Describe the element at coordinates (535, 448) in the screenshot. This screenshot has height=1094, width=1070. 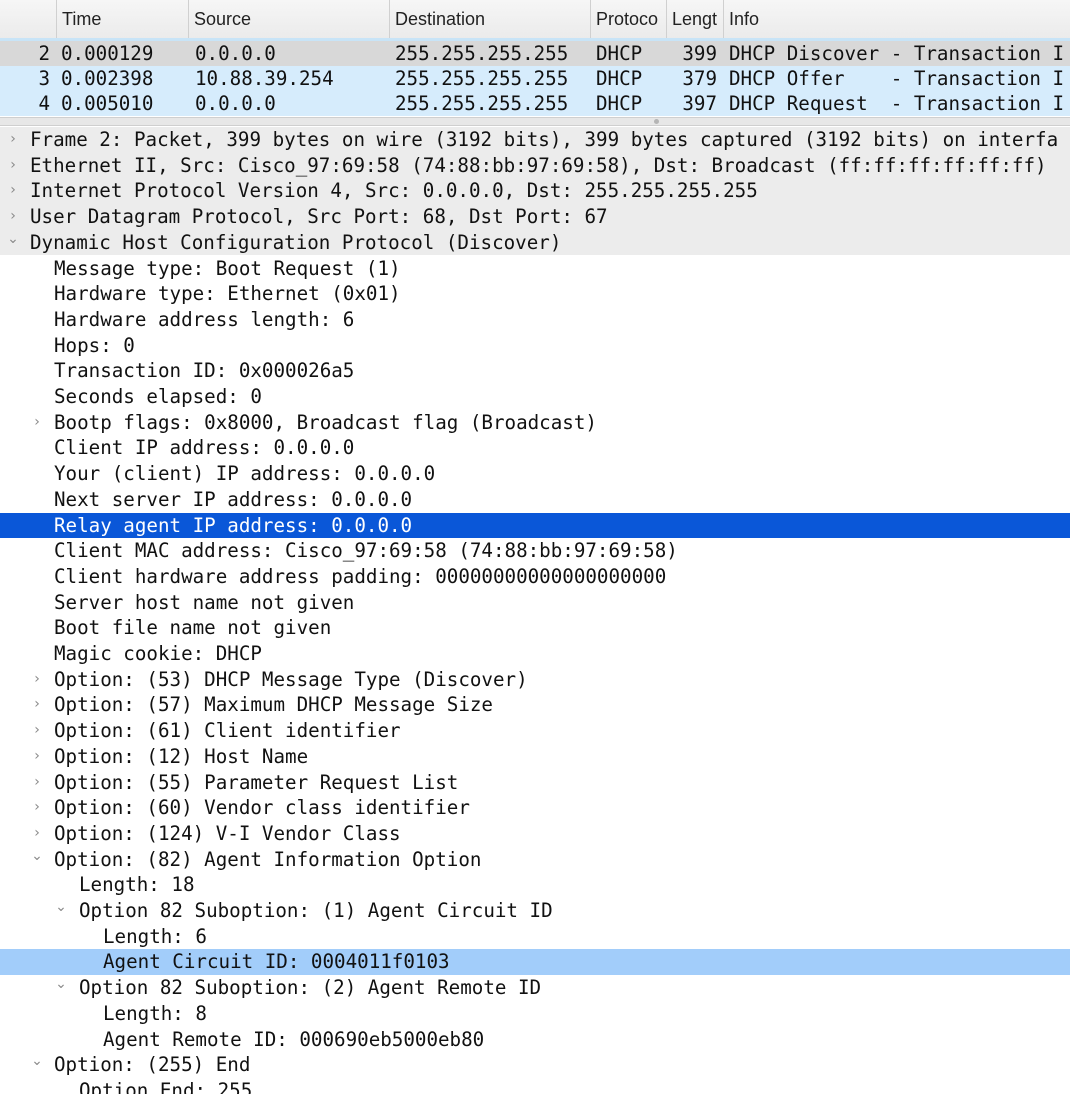
I see `detail-row: Client IP address: 0.0.0.0` at that location.